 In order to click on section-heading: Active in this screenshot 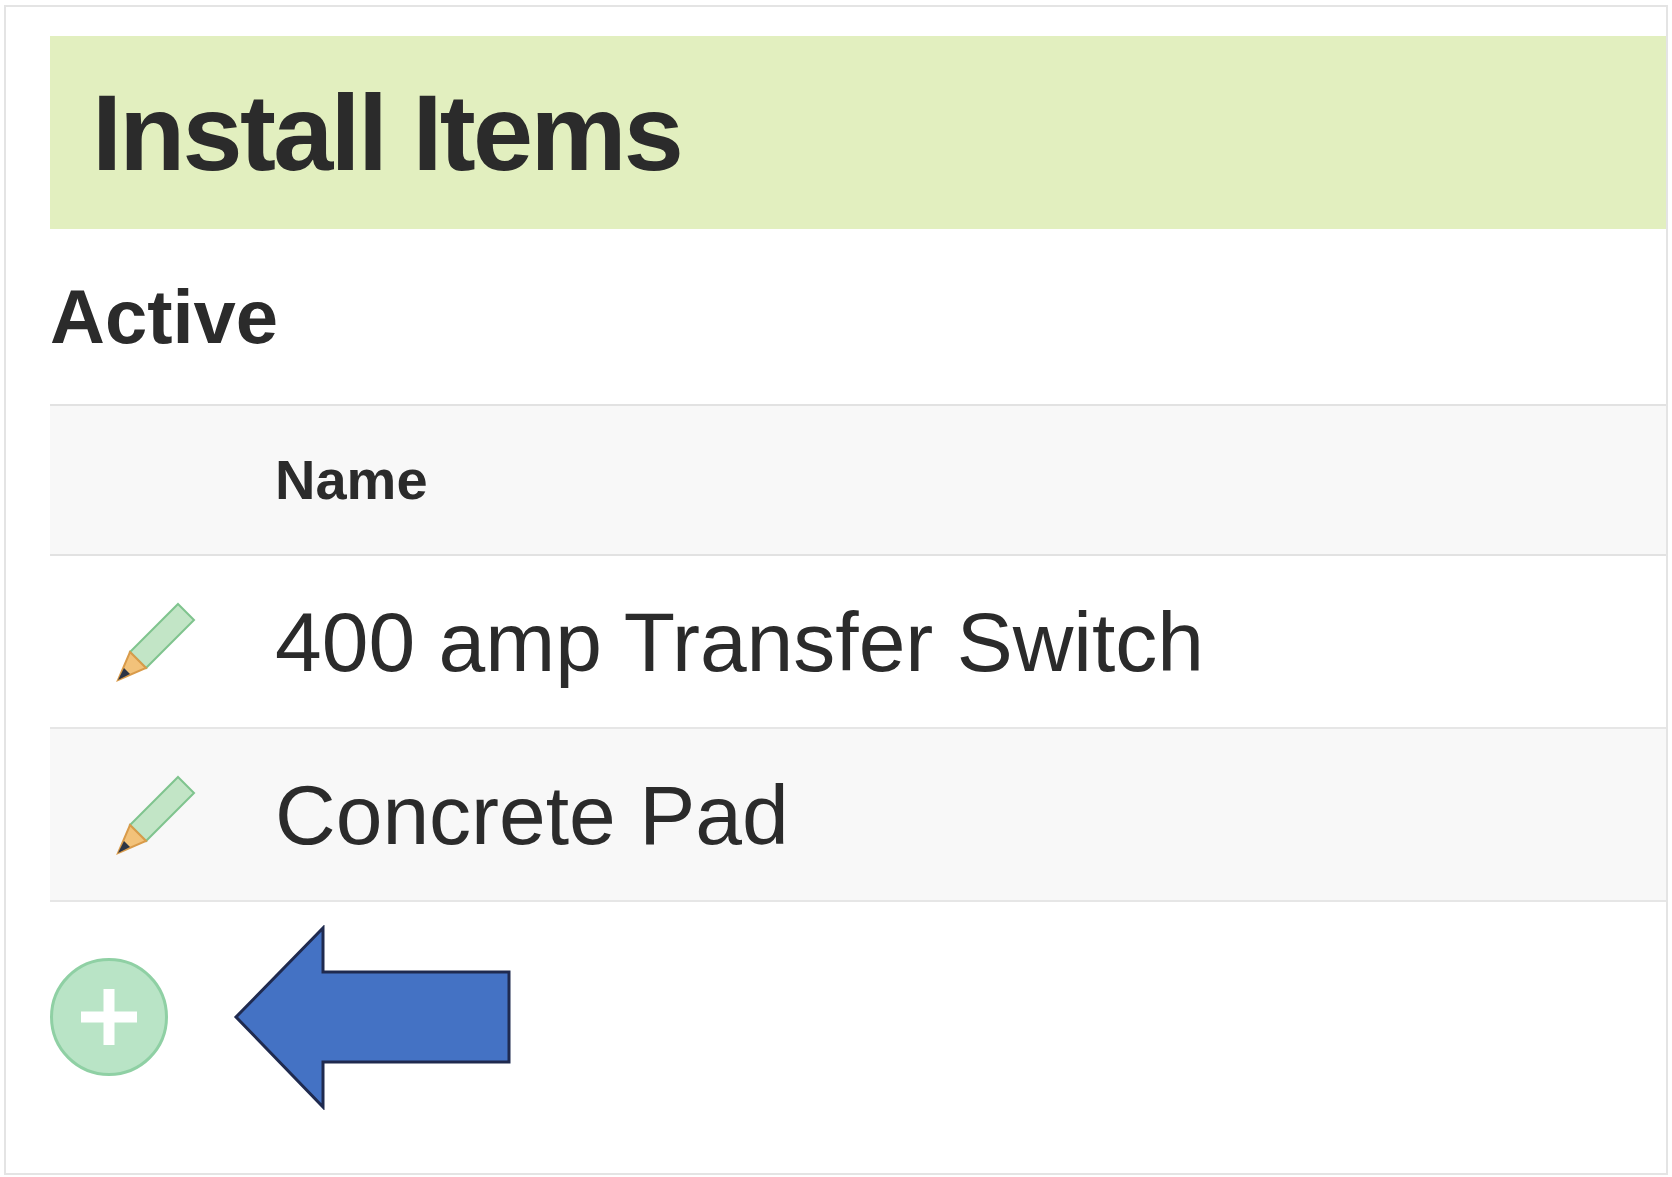, I will do `click(164, 316)`.